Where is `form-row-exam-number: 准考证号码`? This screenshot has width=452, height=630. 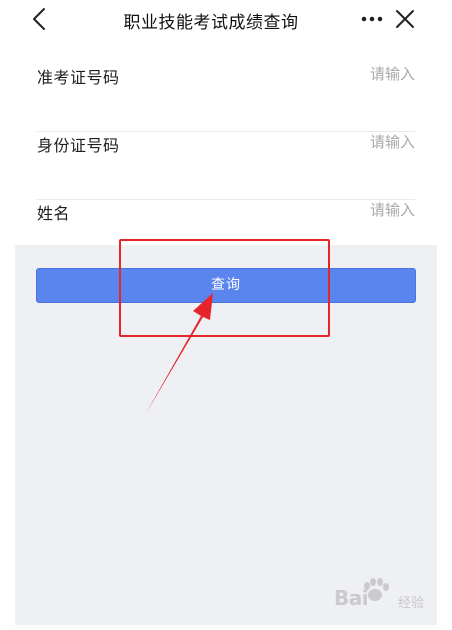
form-row-exam-number: 准考证号码 is located at coordinates (226, 98).